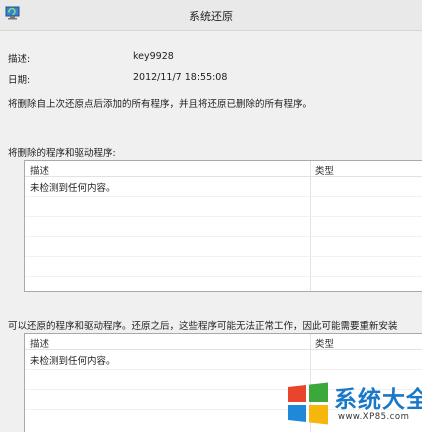 Image resolution: width=422 pixels, height=432 pixels. I want to click on watermark-name: 系统大全, so click(378, 400).